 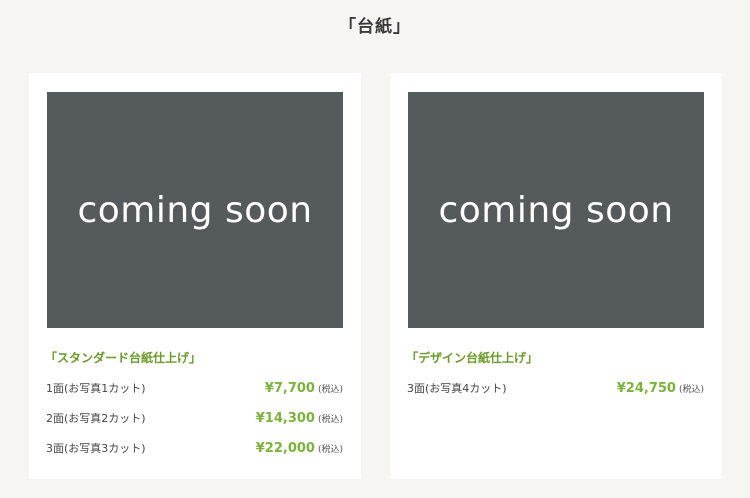 I want to click on price-group: ¥7,700 (税込), so click(x=304, y=386).